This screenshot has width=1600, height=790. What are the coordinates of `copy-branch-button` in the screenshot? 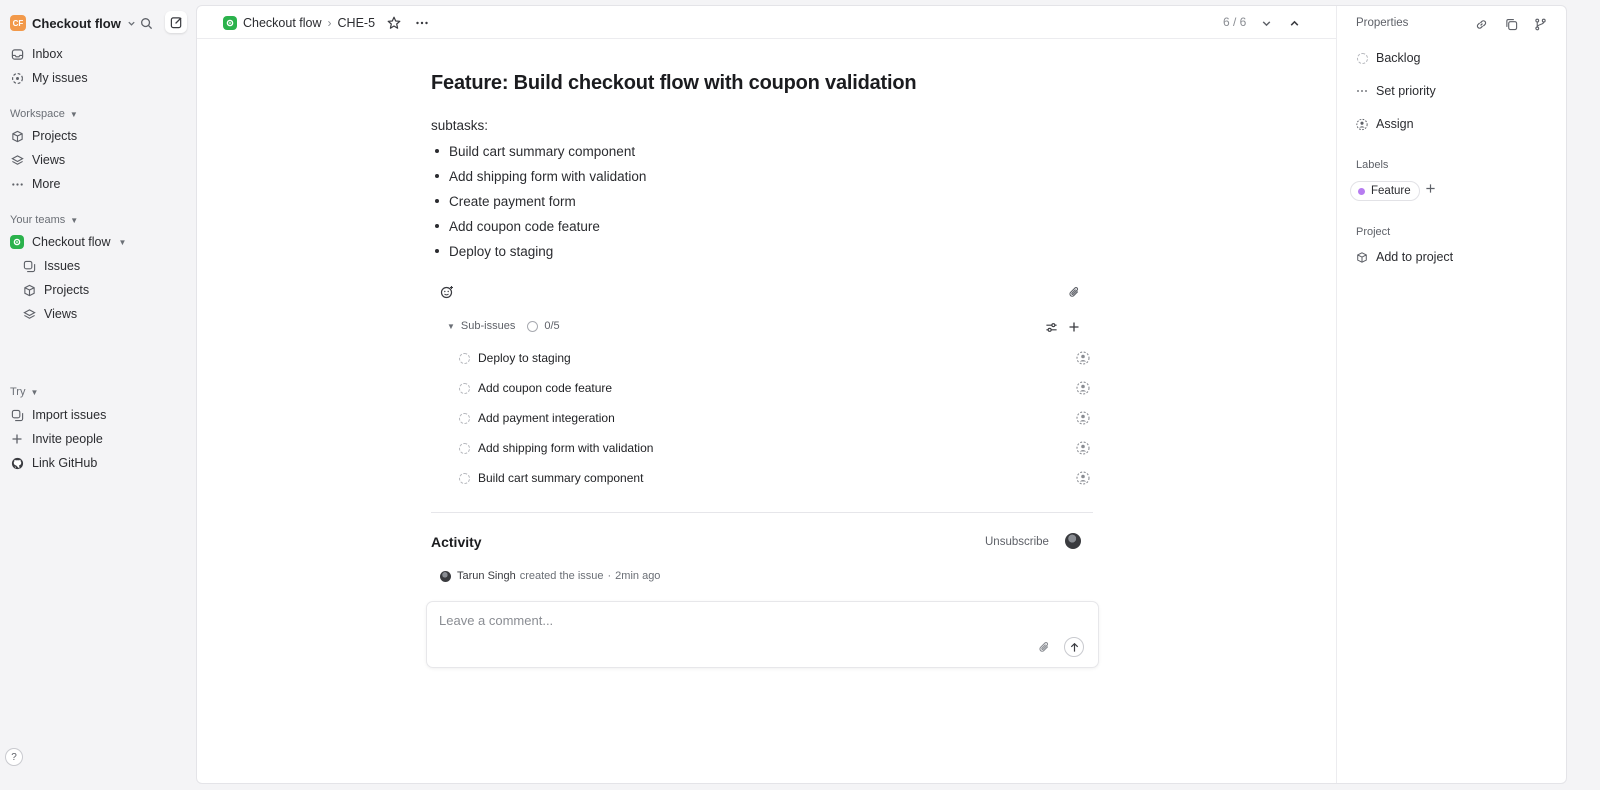 It's located at (1540, 24).